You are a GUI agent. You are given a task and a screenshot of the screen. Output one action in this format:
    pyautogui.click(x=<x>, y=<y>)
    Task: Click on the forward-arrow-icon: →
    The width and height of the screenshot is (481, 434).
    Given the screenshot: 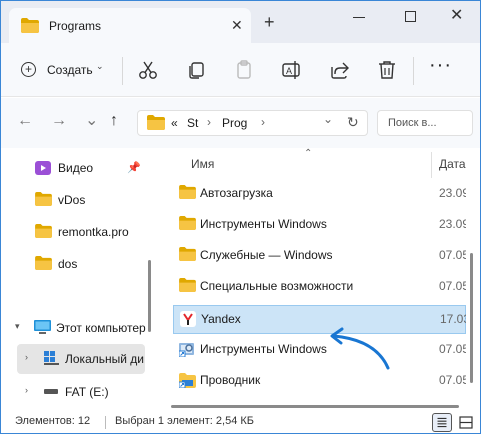 What is the action you would take?
    pyautogui.click(x=59, y=121)
    